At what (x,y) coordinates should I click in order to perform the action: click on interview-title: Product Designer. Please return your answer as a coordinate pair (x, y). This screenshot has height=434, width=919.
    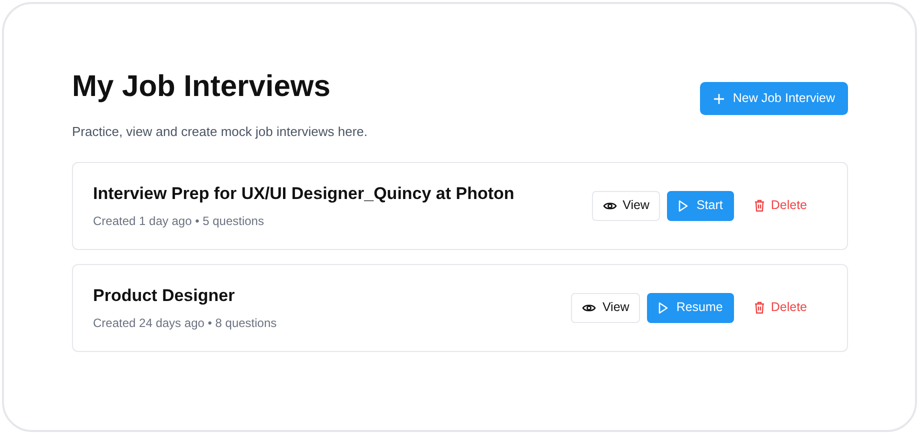
    Looking at the image, I should click on (164, 295).